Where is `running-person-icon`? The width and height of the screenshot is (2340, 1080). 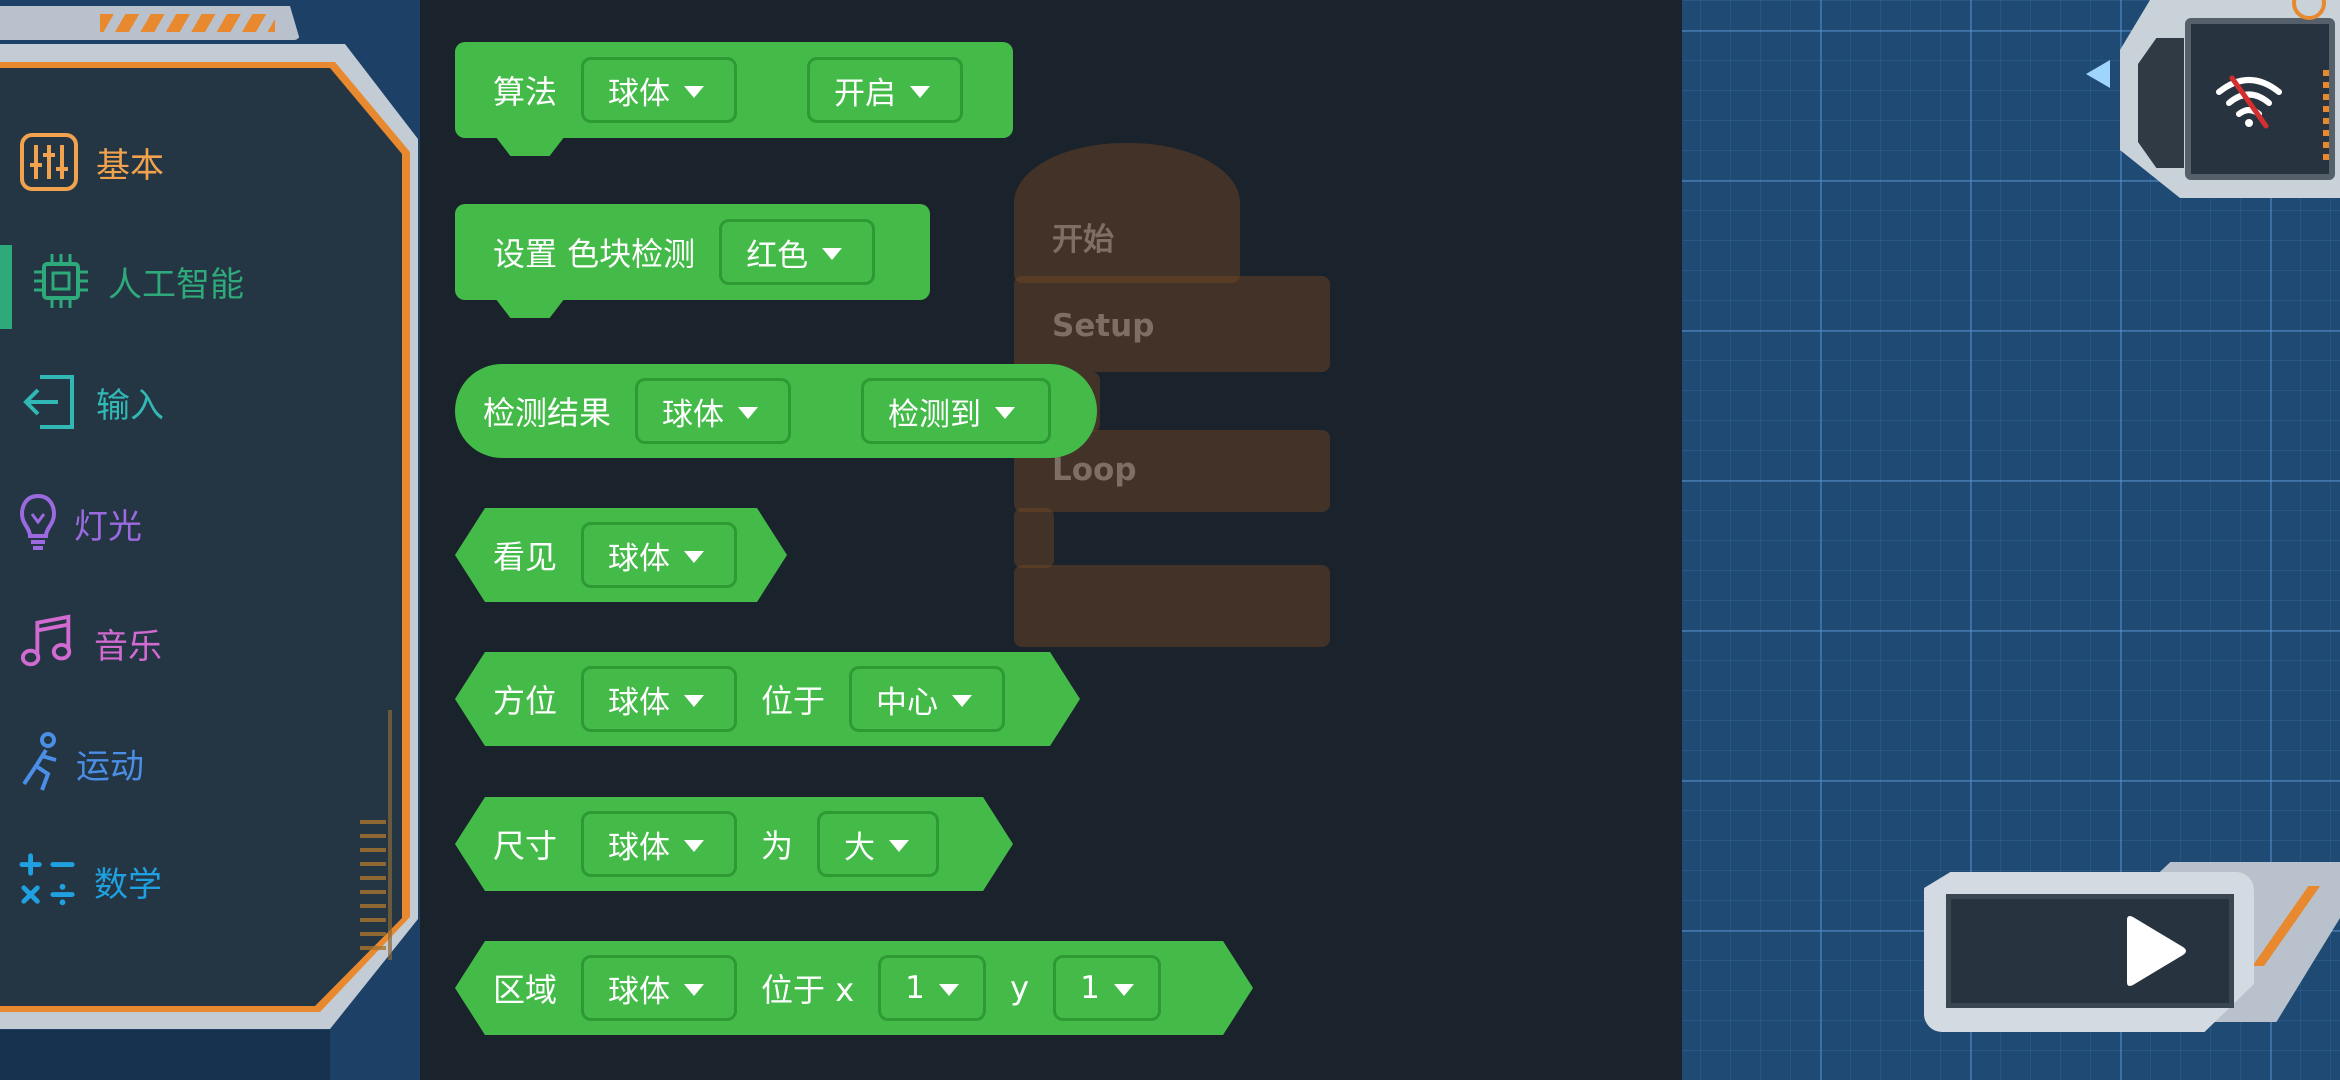
running-person-icon is located at coordinates (39, 763).